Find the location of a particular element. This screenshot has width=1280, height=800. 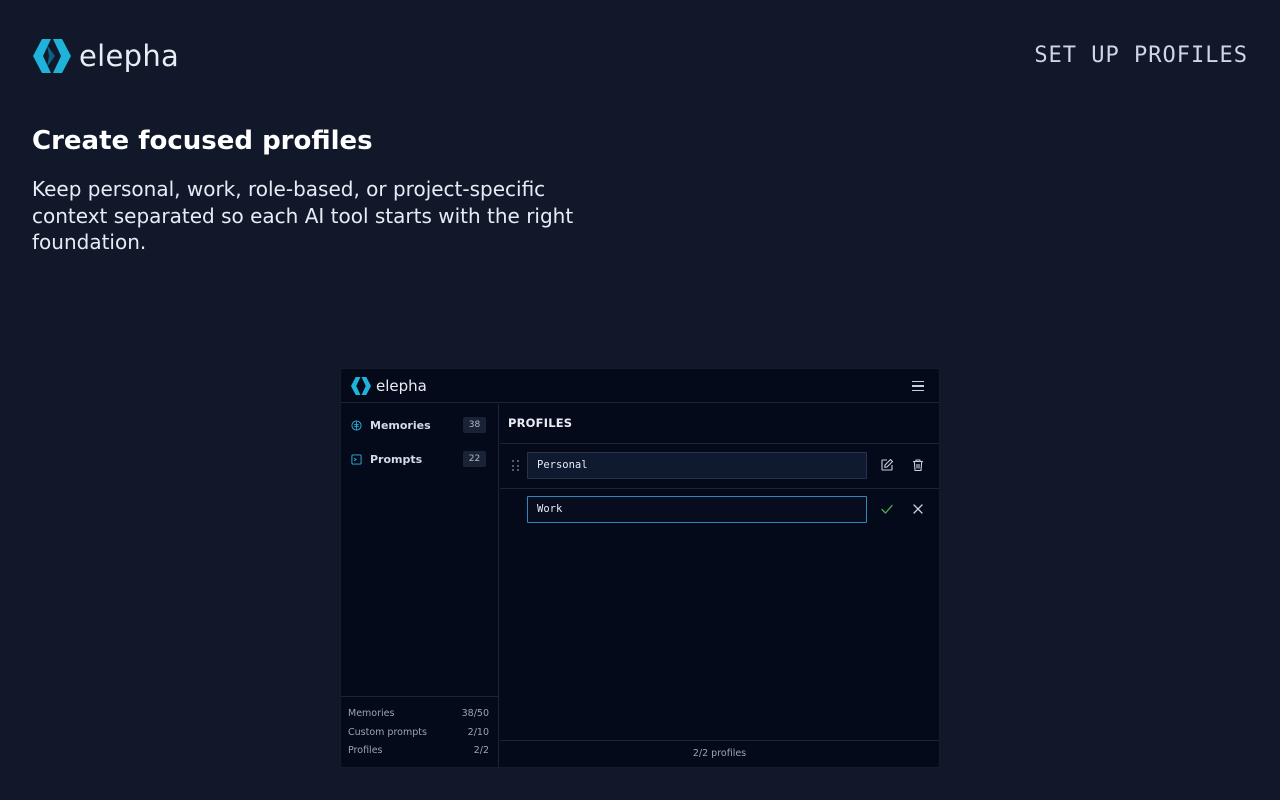

usage-row: Memories 38/50 is located at coordinates (418, 716).